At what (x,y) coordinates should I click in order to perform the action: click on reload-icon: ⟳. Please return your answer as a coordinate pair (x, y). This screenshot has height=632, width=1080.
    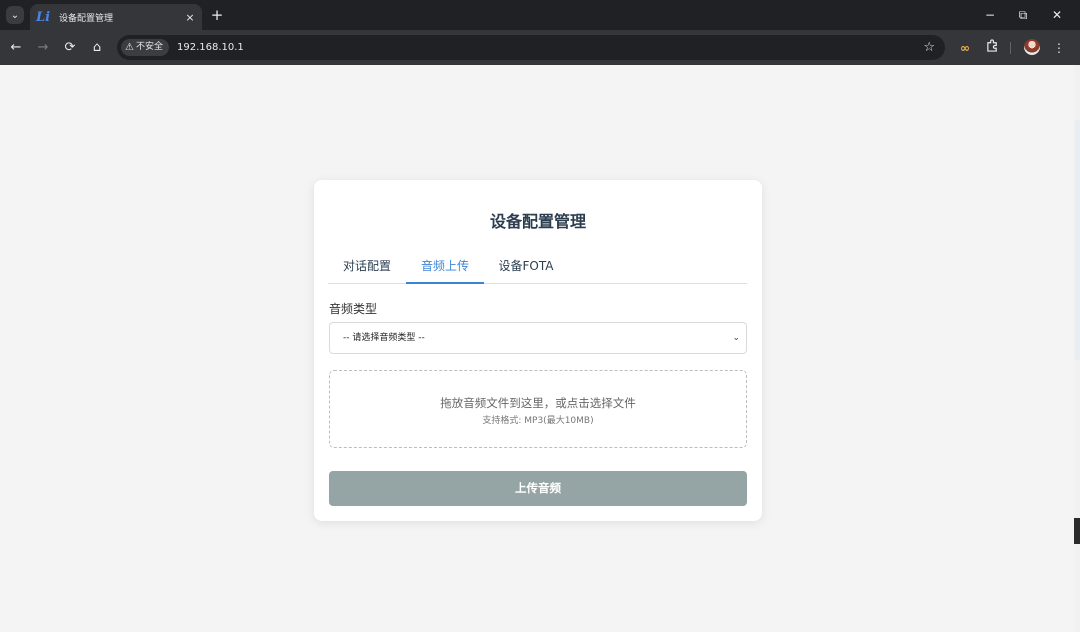
    Looking at the image, I should click on (70, 48).